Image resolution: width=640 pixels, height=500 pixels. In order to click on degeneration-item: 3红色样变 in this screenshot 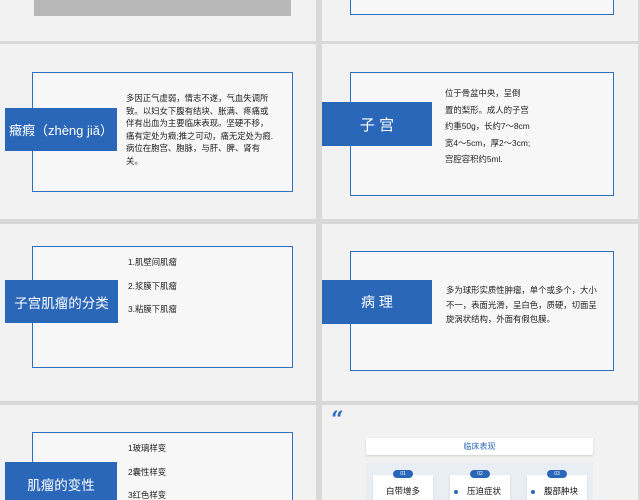, I will do `click(147, 495)`.